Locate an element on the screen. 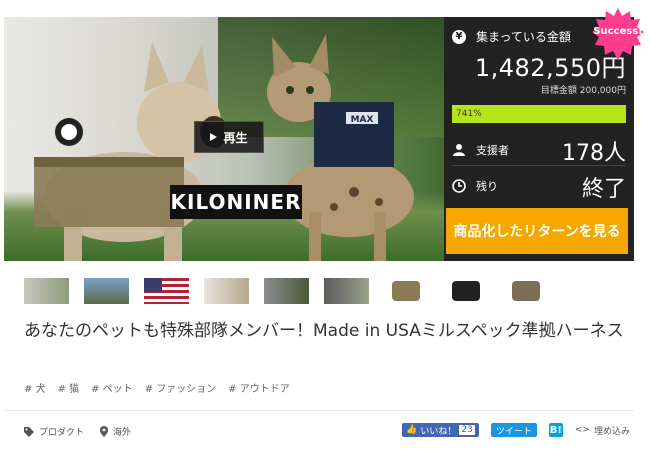  tag-cat: # 猫 is located at coordinates (69, 387).